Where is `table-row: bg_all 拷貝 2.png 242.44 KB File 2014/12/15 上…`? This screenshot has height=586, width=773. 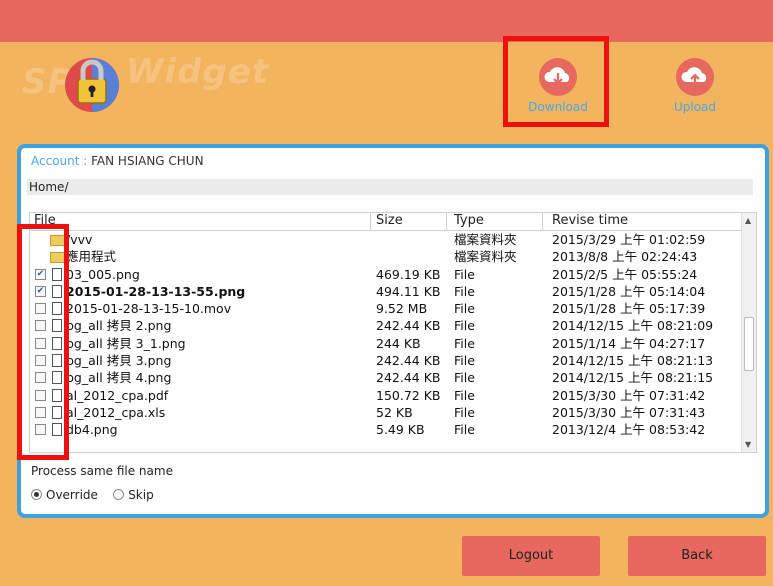 table-row: bg_all 拷貝 2.png 242.44 KB File 2014/12/15 上… is located at coordinates (393, 325).